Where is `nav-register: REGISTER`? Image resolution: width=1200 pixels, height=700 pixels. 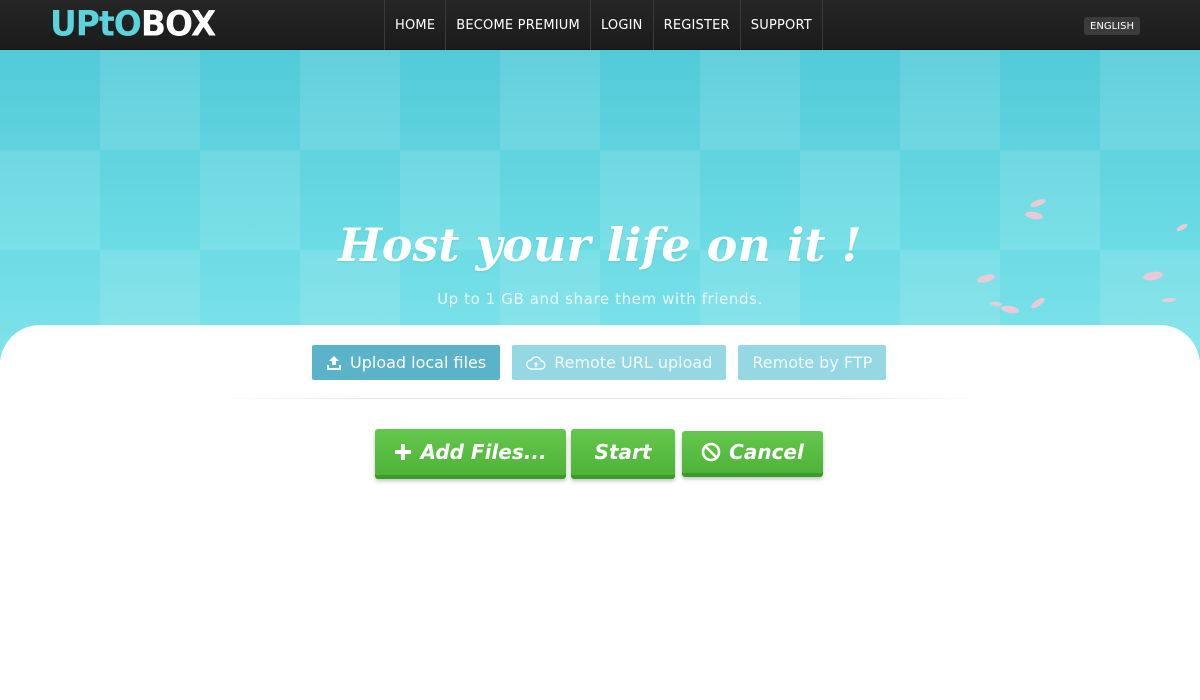
nav-register: REGISTER is located at coordinates (697, 25).